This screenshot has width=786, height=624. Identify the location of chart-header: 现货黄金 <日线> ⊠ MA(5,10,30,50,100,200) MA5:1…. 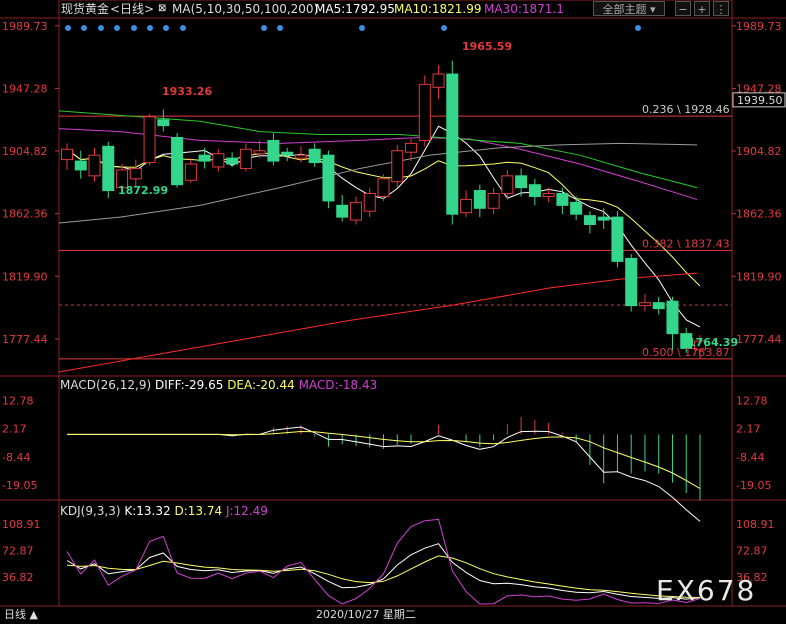
(393, 9).